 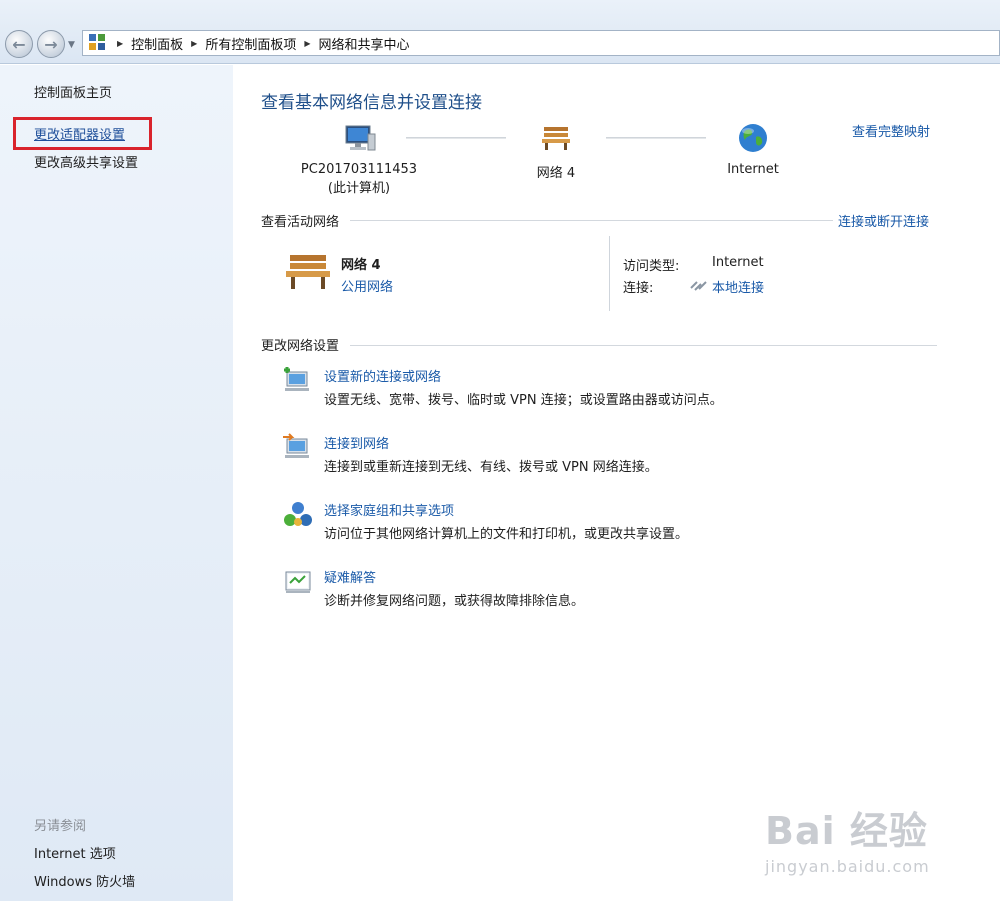 I want to click on homegroup-icon, so click(x=298, y=514).